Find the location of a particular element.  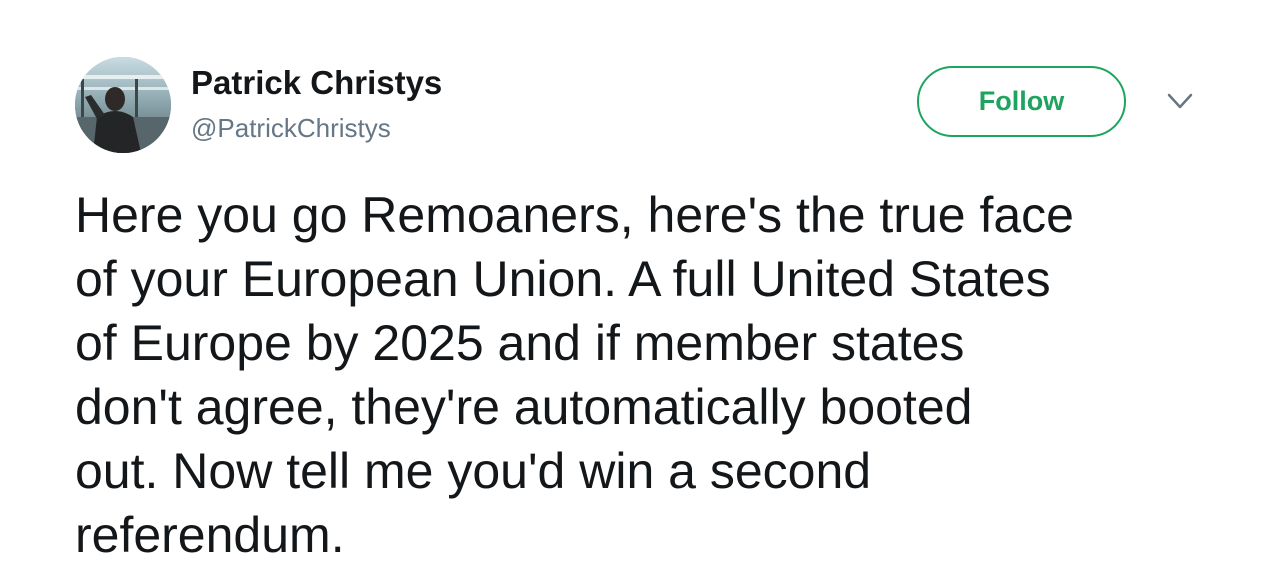

more-options-button is located at coordinates (1180, 101).